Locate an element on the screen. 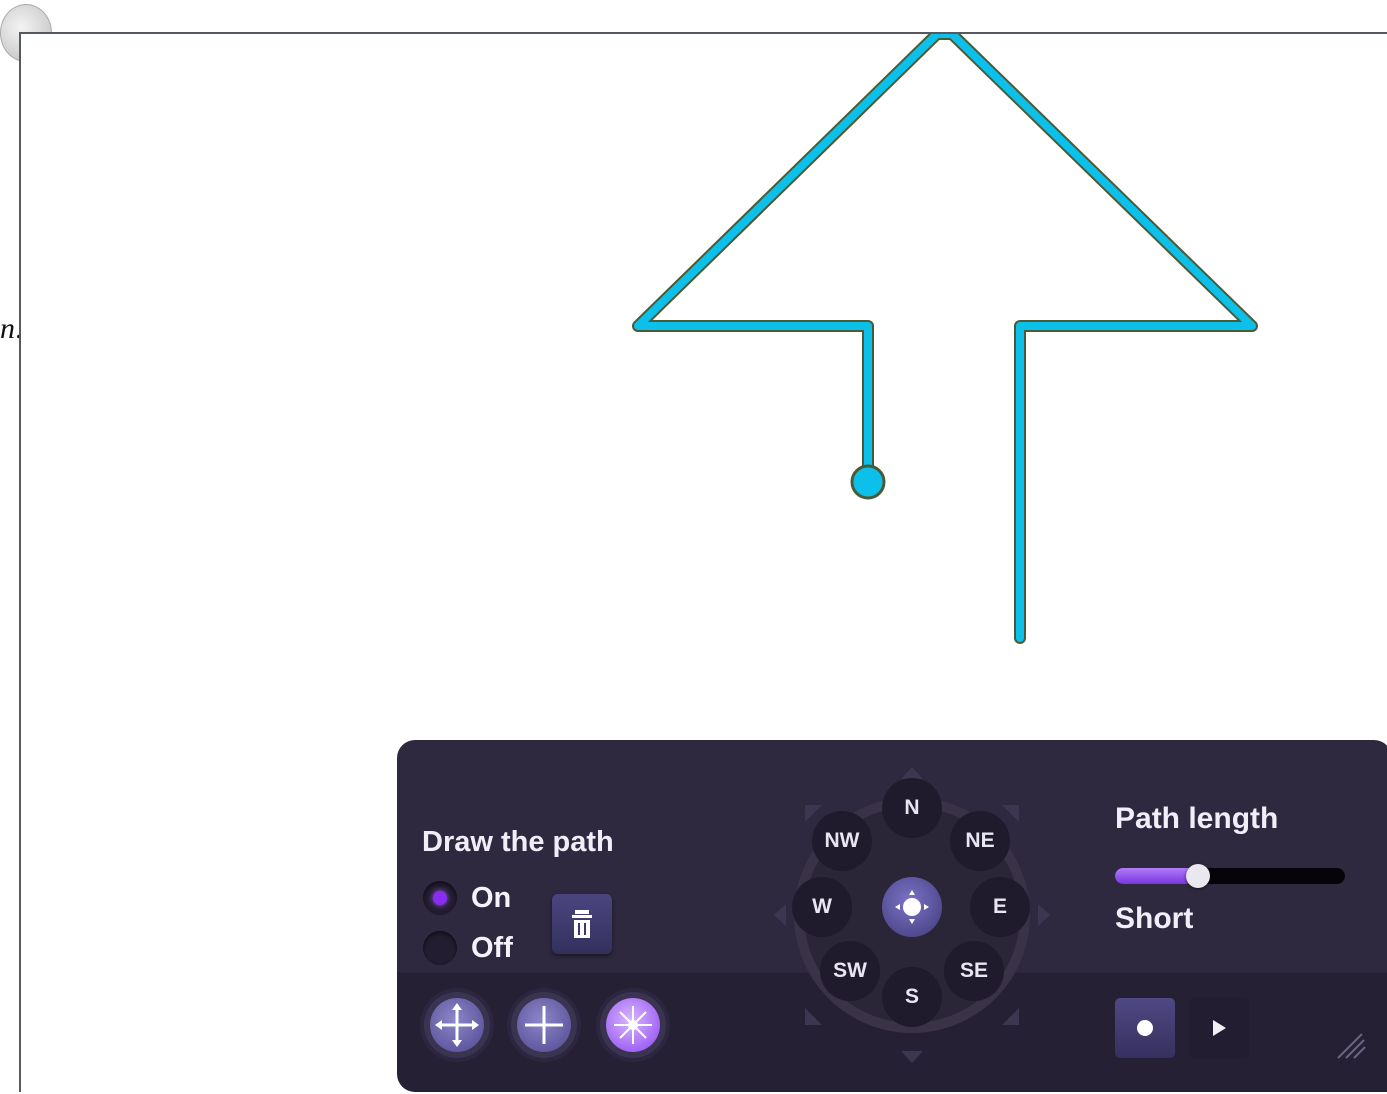 The height and width of the screenshot is (1094, 1387). record-button is located at coordinates (1145, 1028).